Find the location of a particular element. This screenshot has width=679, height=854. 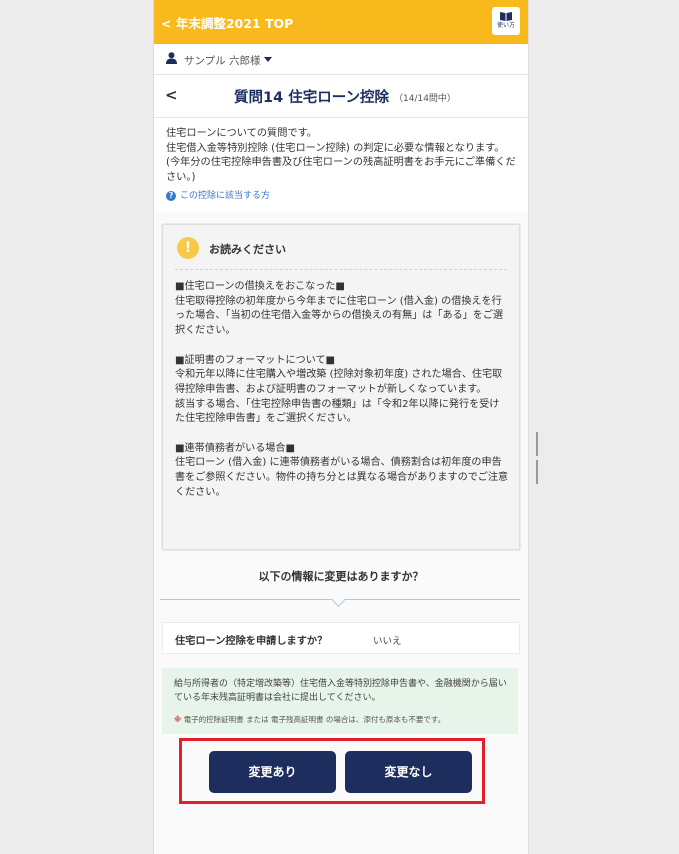

chevron-down-icon is located at coordinates (268, 59).